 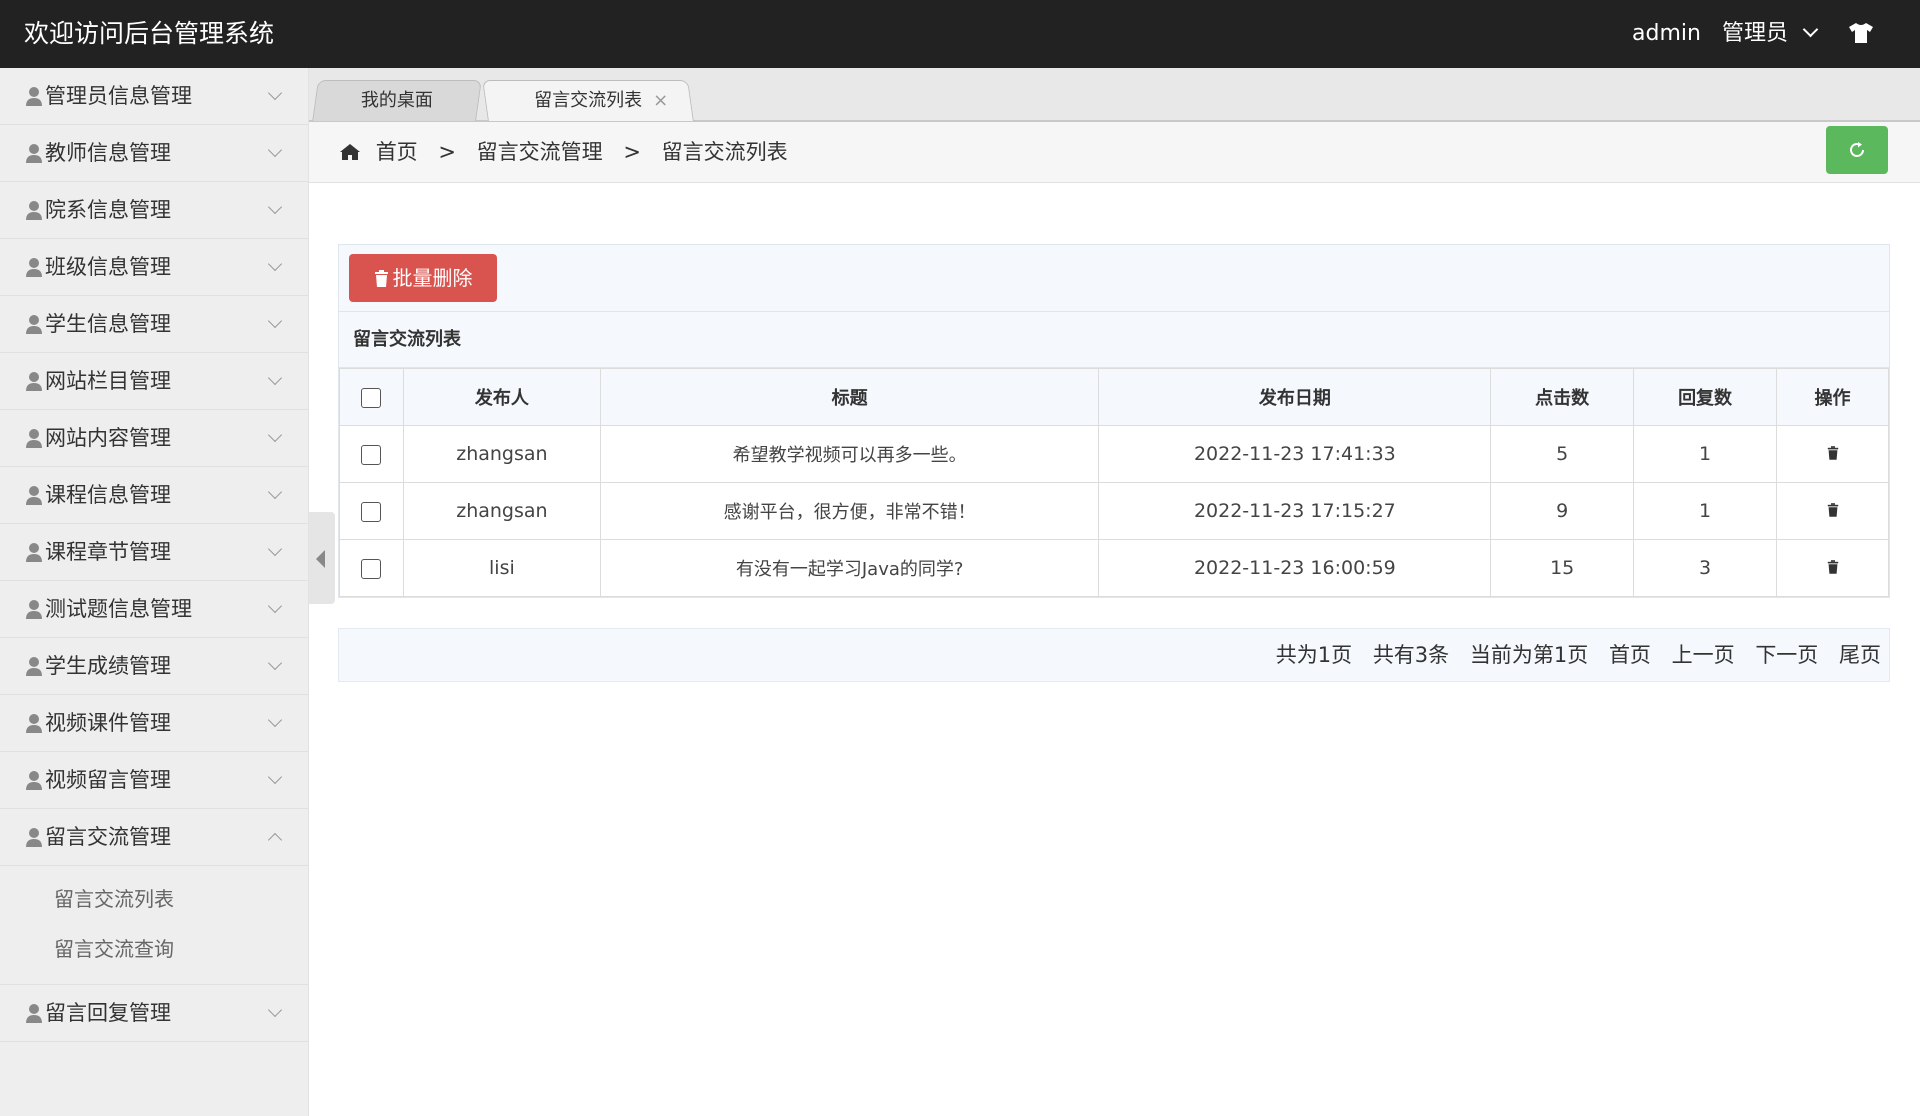 I want to click on sidebar-item-label: 留言回复管理, so click(x=108, y=1013).